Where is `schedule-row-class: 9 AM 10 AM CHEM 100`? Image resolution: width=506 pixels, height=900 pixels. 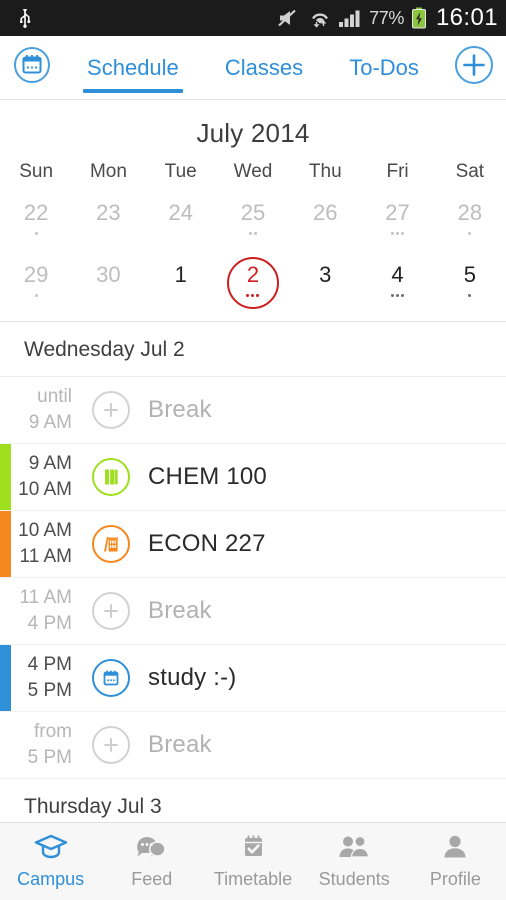
schedule-row-class: 9 AM 10 AM CHEM 100 is located at coordinates (253, 477).